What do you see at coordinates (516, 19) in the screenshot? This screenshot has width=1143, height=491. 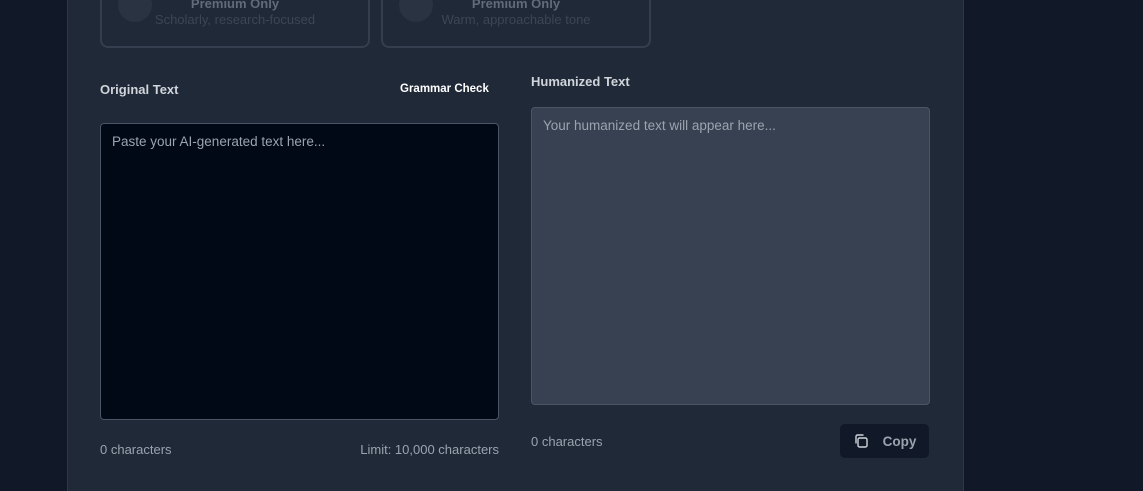 I see `mode-description: Warm, approachable tone` at bounding box center [516, 19].